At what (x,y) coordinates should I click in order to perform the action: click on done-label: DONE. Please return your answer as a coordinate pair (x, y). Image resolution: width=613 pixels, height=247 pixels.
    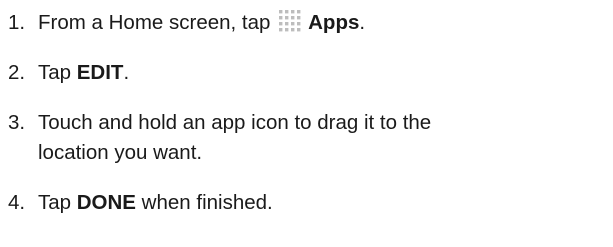
    Looking at the image, I should click on (106, 202).